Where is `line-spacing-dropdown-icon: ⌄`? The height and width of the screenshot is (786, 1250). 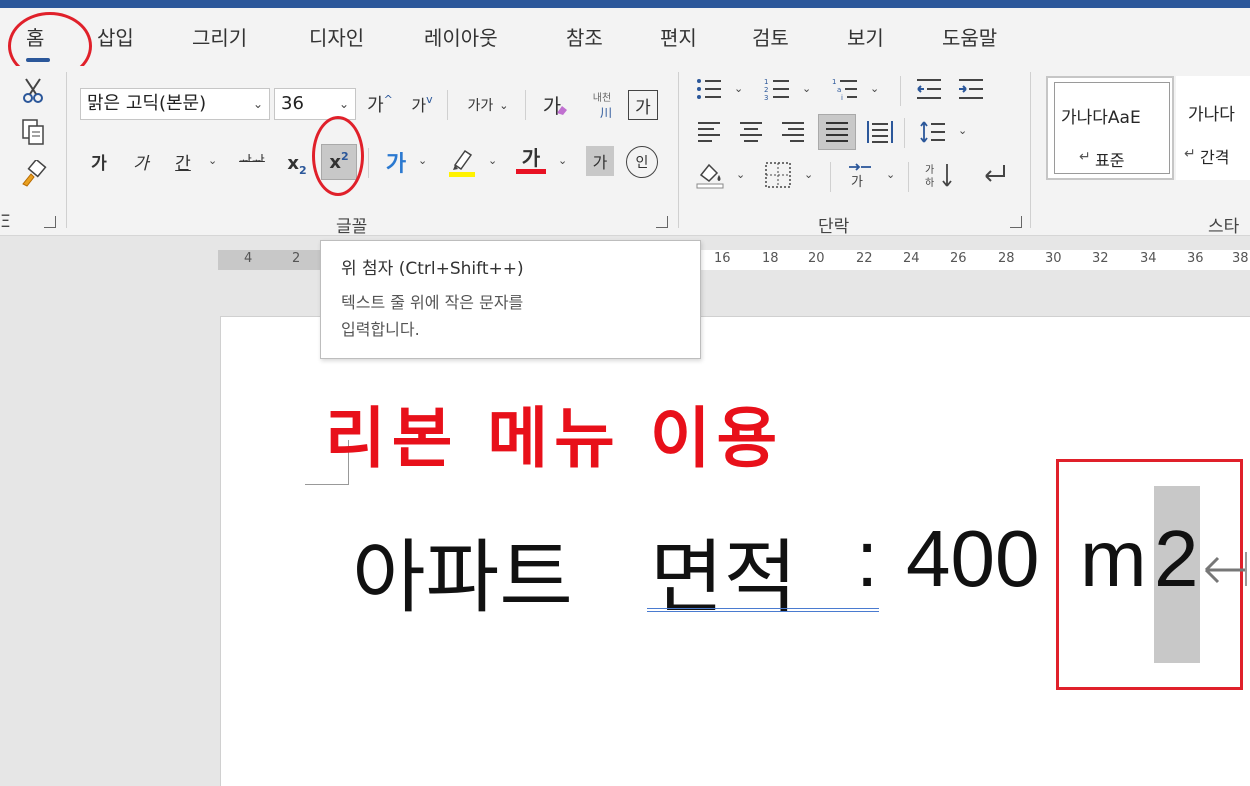
line-spacing-dropdown-icon: ⌄ is located at coordinates (962, 130).